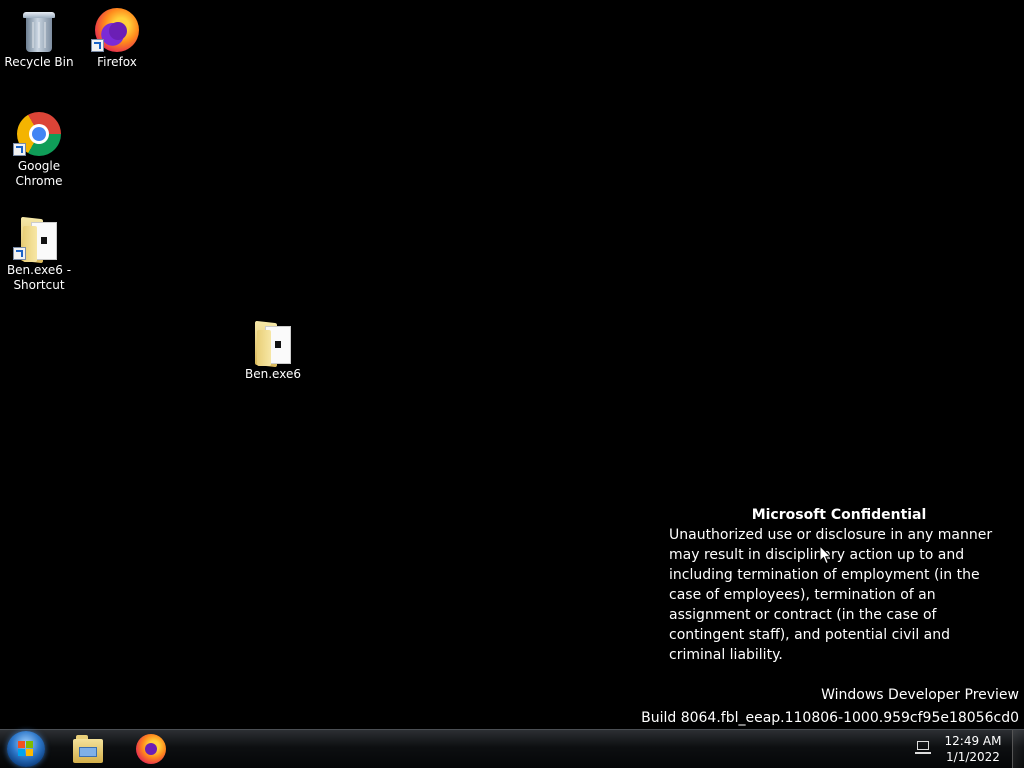 The height and width of the screenshot is (768, 1024). I want to click on windows-logo-icon, so click(26, 749).